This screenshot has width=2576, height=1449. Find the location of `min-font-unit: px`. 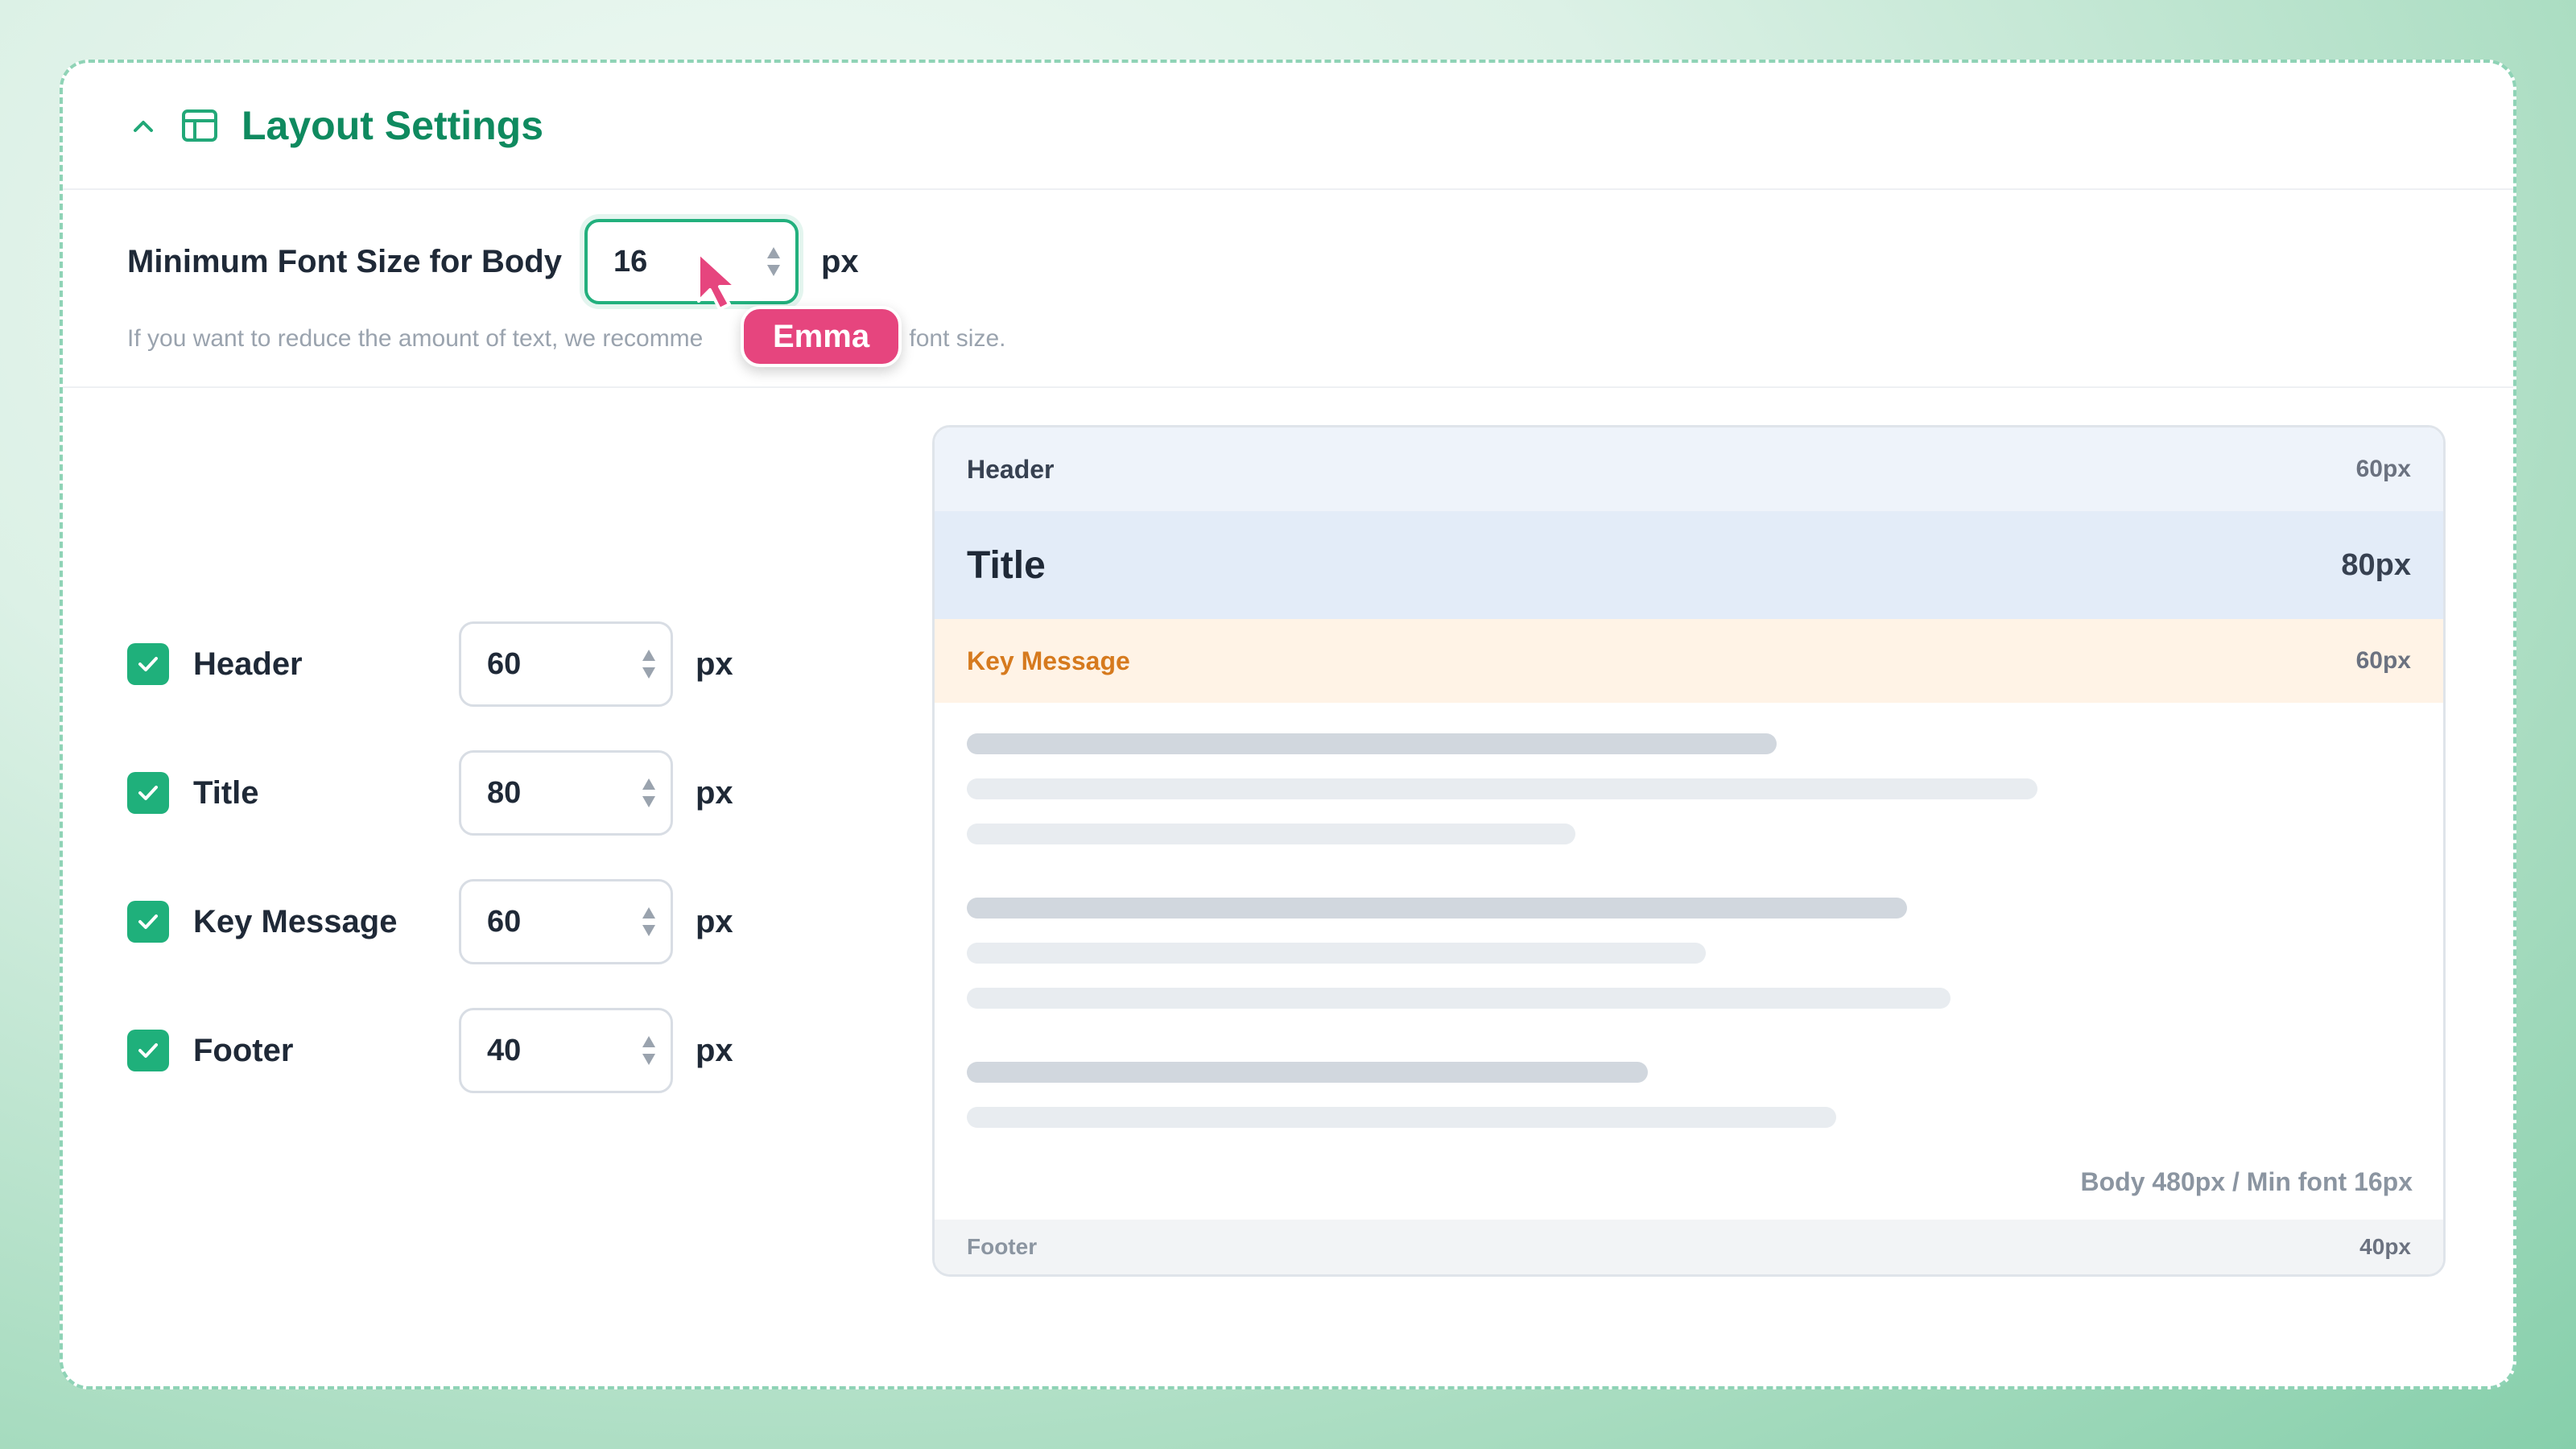

min-font-unit: px is located at coordinates (839, 261).